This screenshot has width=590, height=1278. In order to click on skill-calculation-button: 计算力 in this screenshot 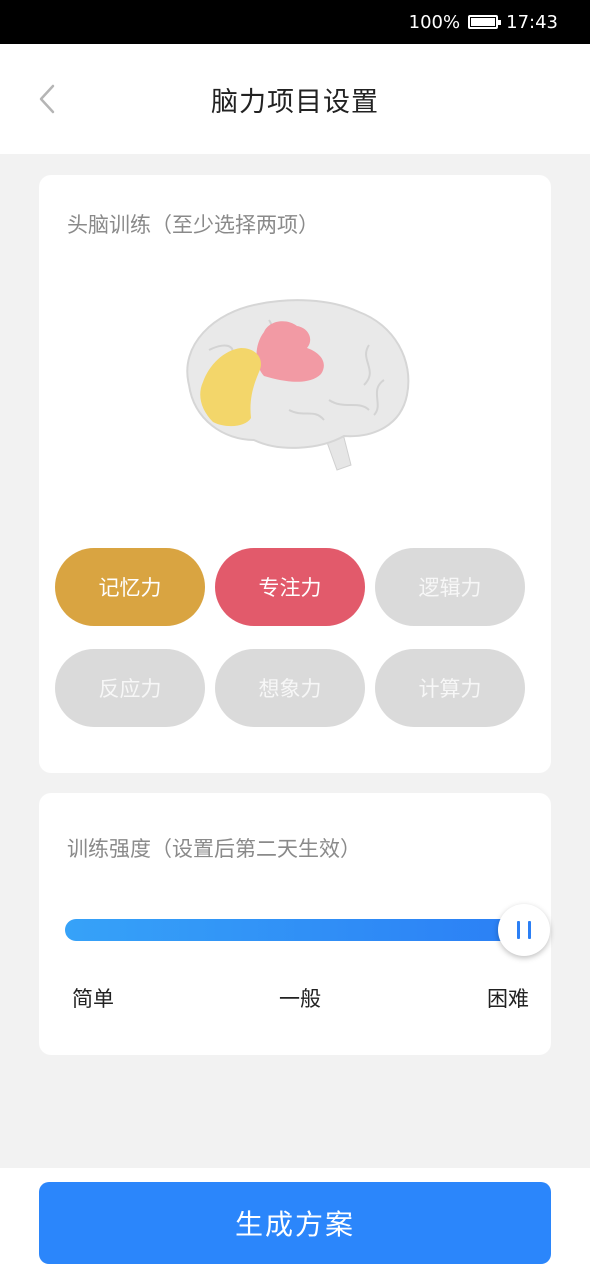, I will do `click(450, 688)`.